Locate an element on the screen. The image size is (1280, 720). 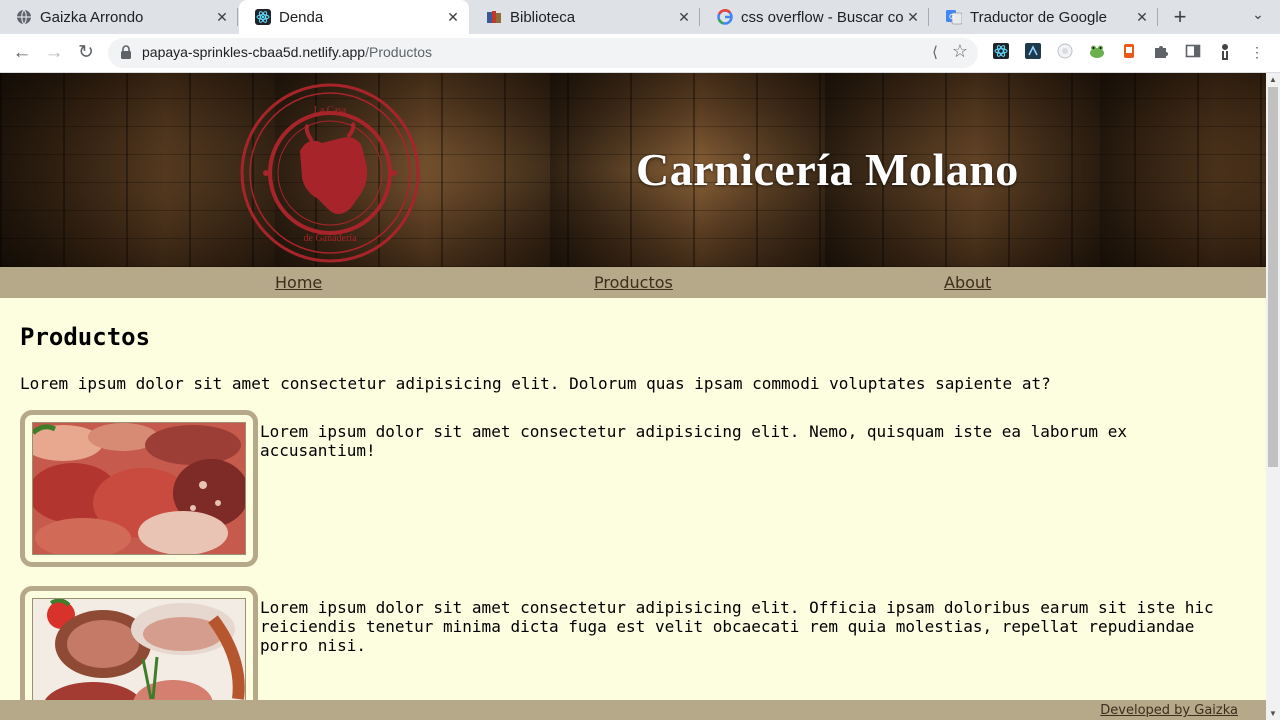
svg-text: G is located at coordinates (951, 17).